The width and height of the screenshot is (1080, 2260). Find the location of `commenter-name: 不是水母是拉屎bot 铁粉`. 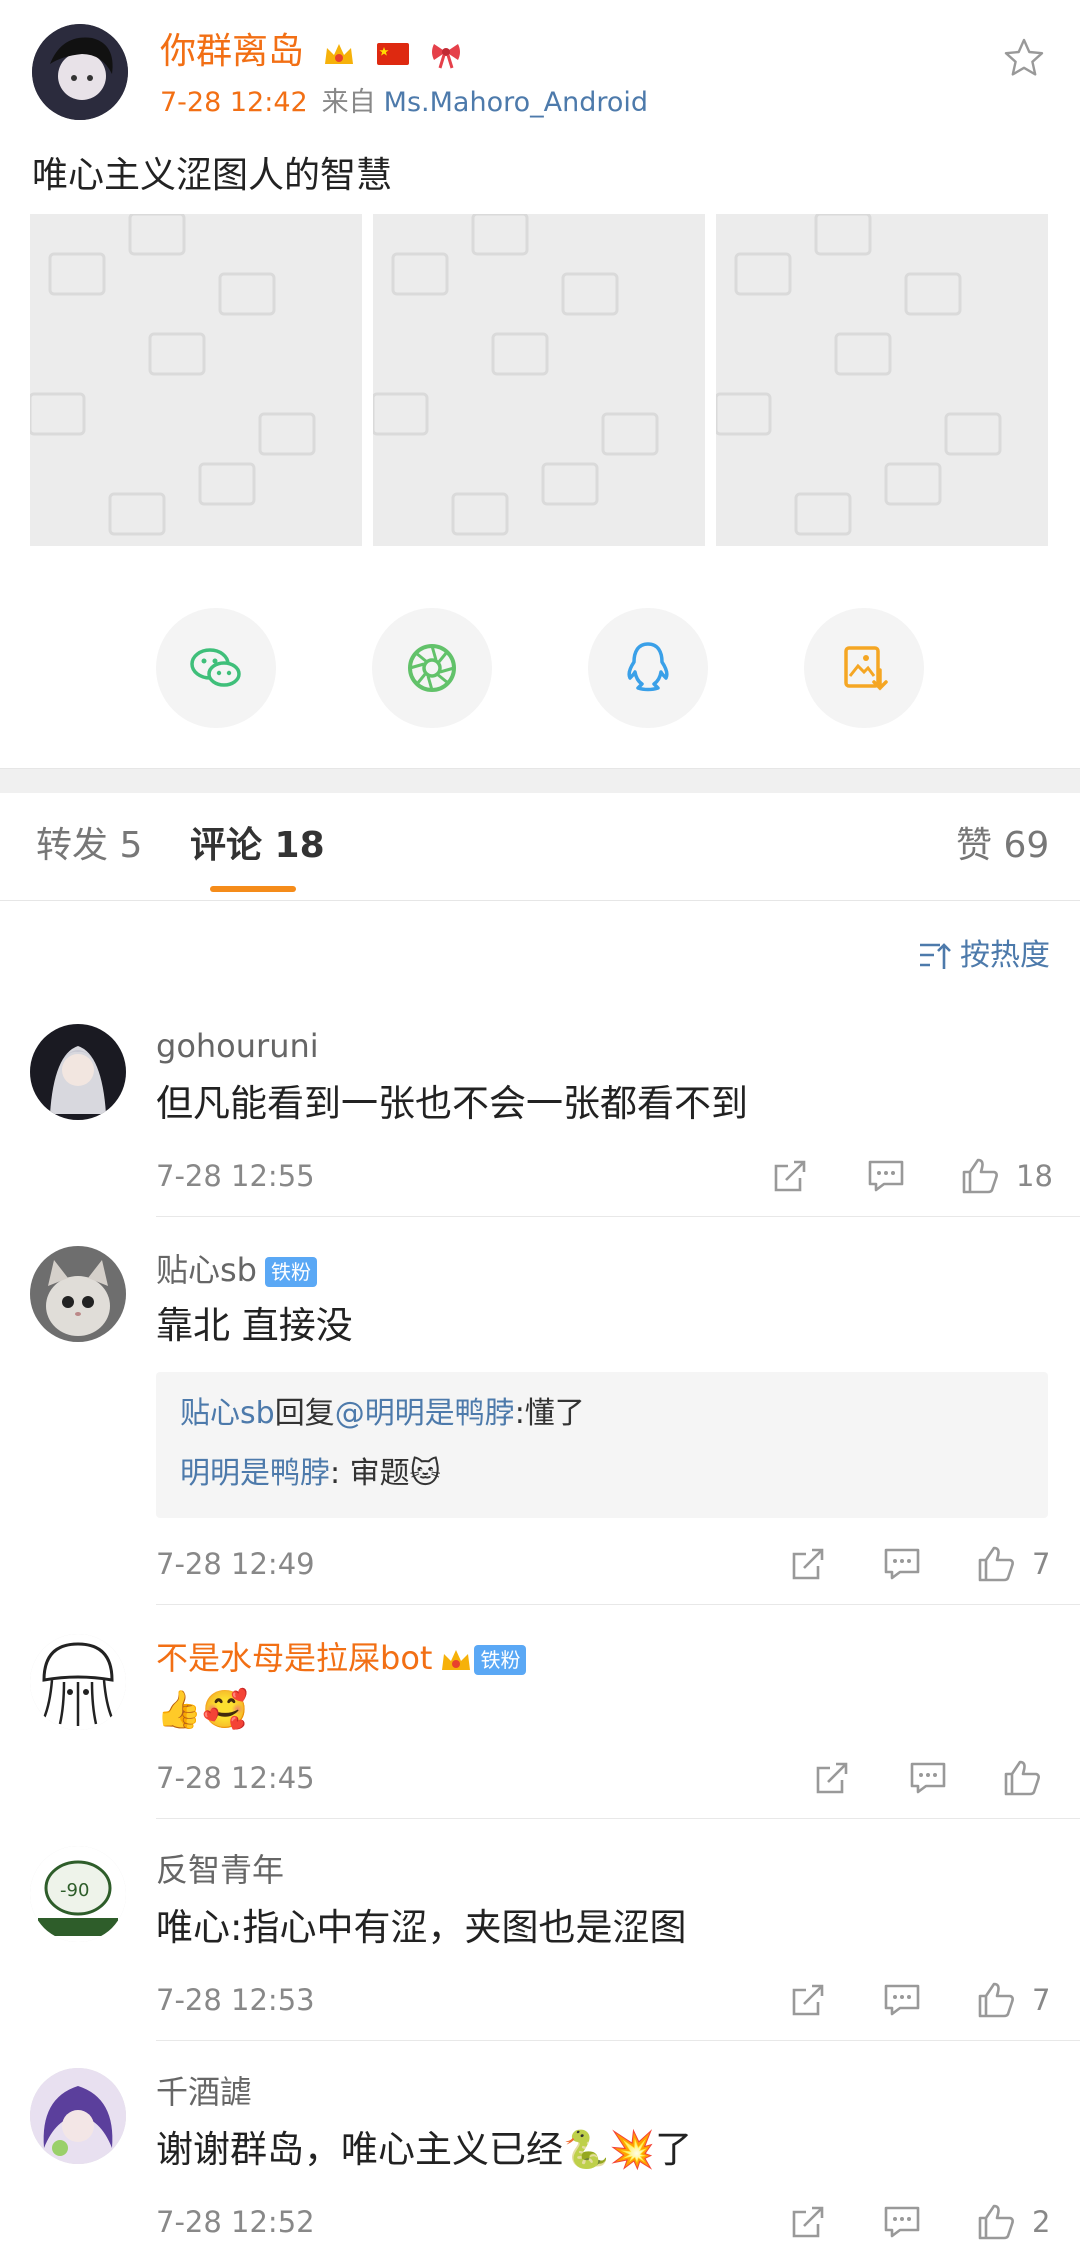

commenter-name: 不是水母是拉屎bot 铁粉 is located at coordinates (341, 1658).